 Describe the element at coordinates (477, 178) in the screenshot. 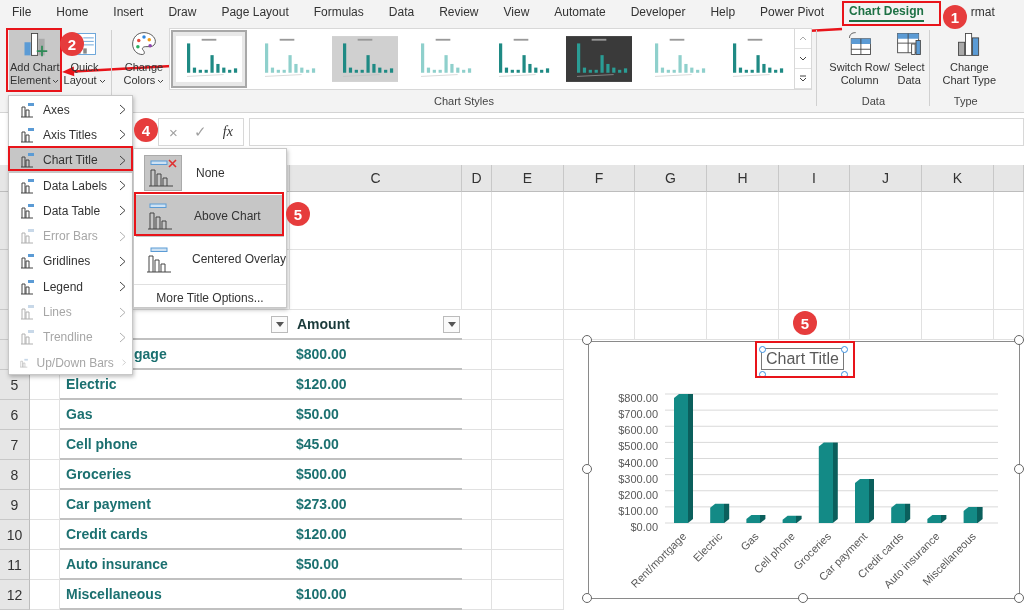

I see `column-header: D` at that location.